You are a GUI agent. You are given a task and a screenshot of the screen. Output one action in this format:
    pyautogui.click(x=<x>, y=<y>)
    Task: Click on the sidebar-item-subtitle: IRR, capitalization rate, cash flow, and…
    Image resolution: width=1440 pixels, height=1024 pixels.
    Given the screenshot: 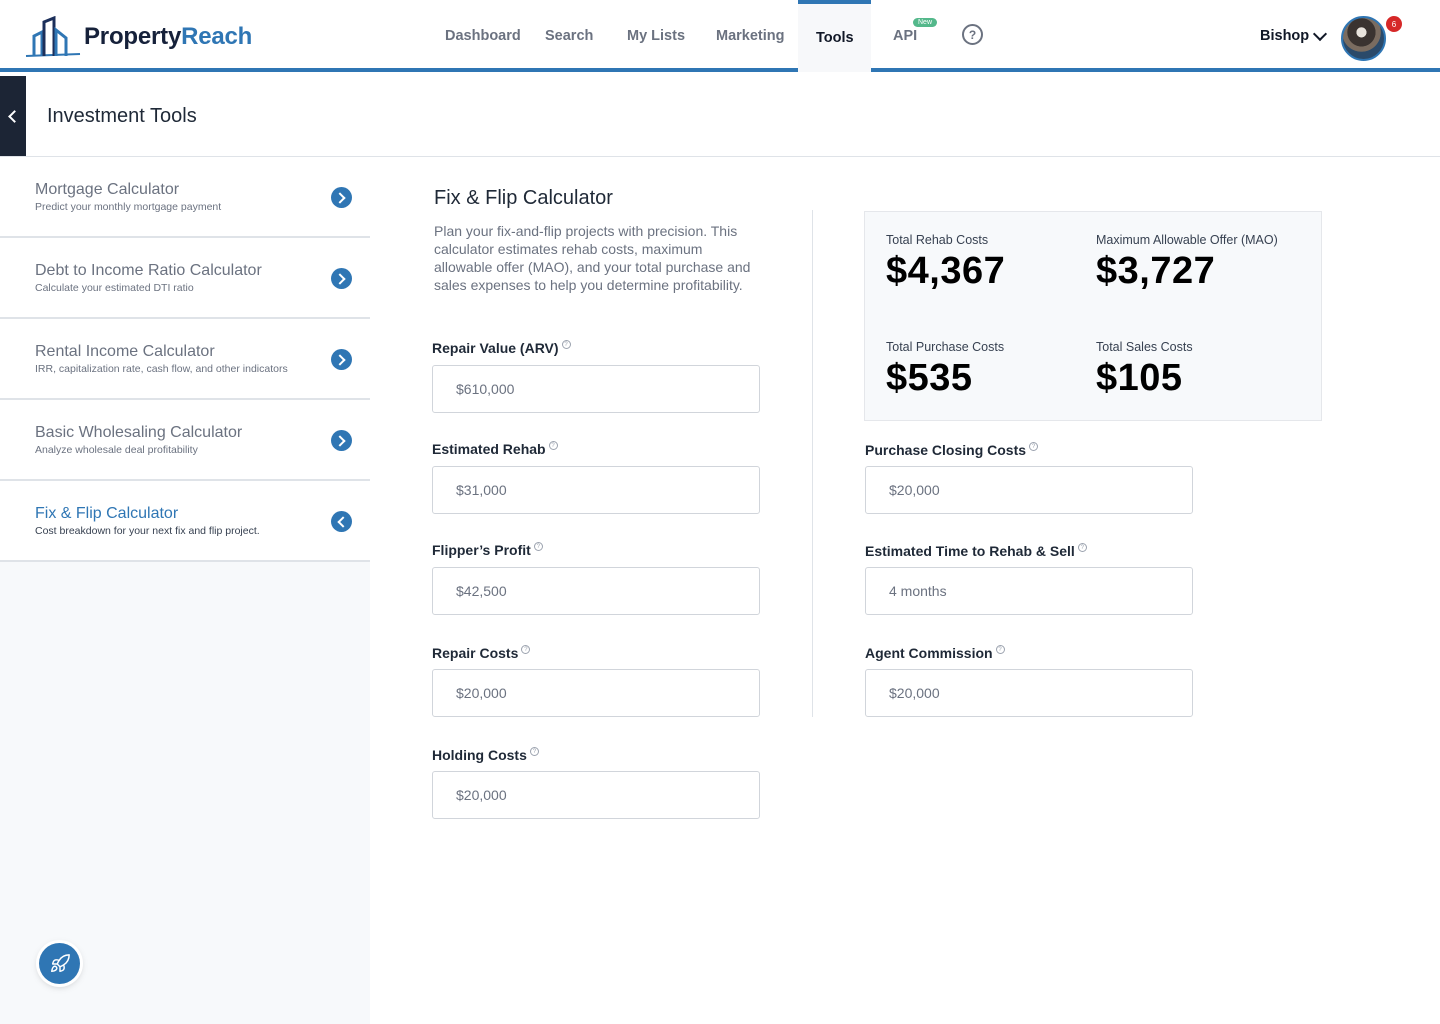 What is the action you would take?
    pyautogui.click(x=161, y=369)
    